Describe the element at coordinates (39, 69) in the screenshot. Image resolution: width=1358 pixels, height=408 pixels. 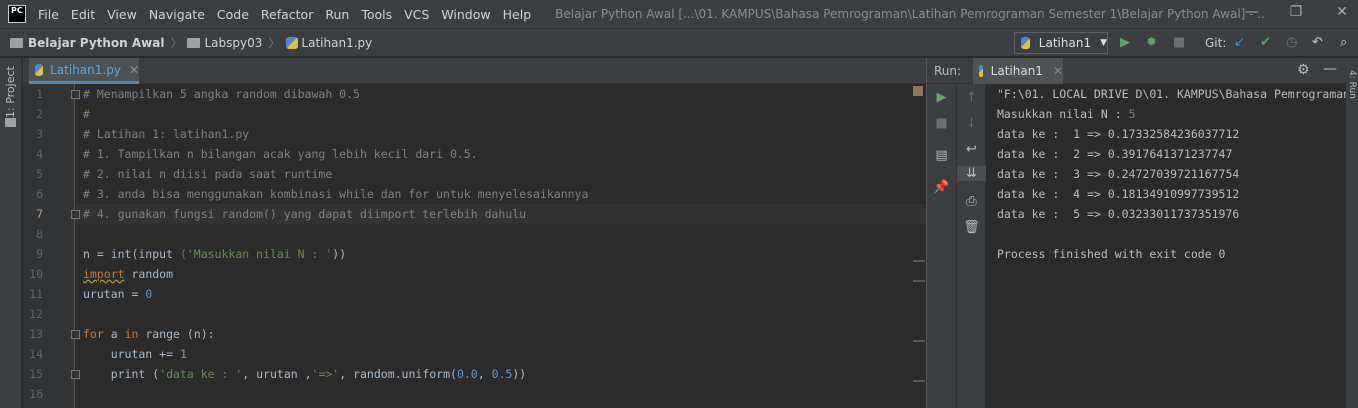
I see `python-file-icon` at that location.